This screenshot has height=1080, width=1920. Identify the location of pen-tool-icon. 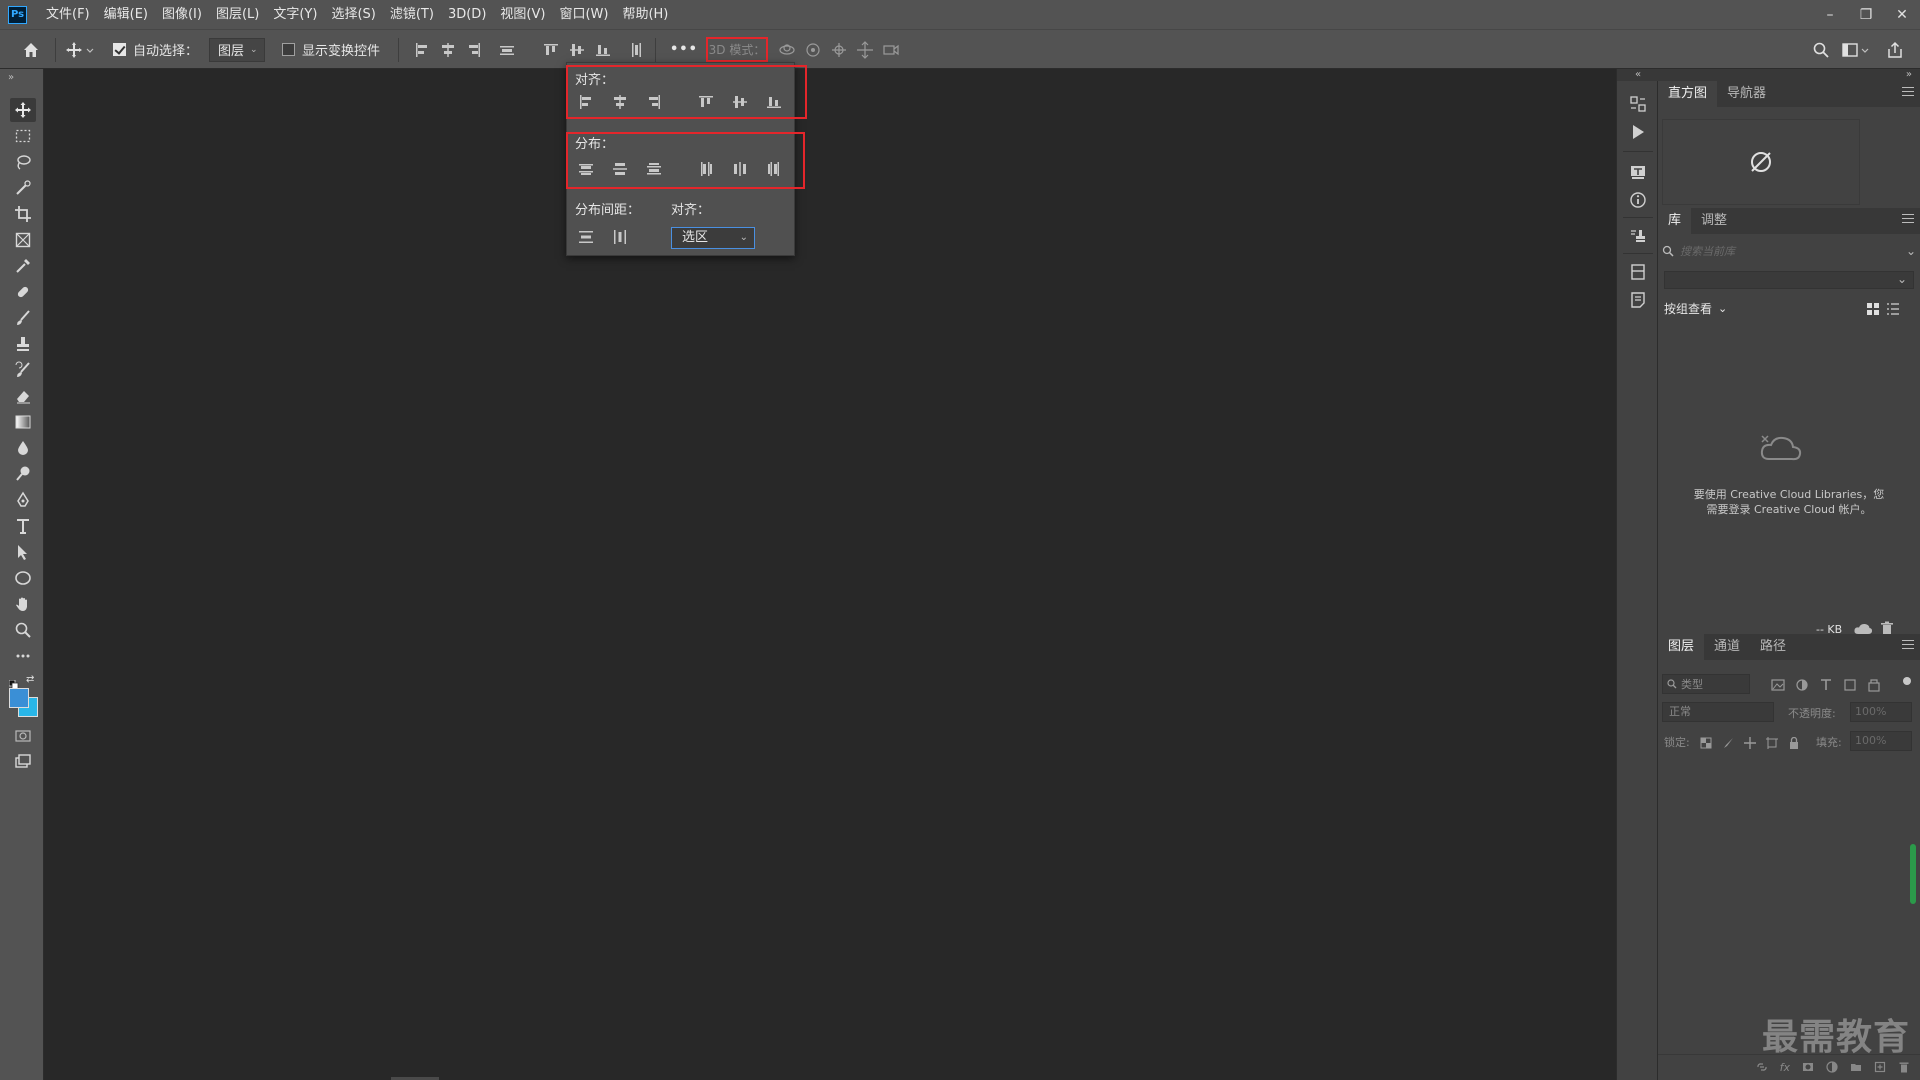
(23, 500).